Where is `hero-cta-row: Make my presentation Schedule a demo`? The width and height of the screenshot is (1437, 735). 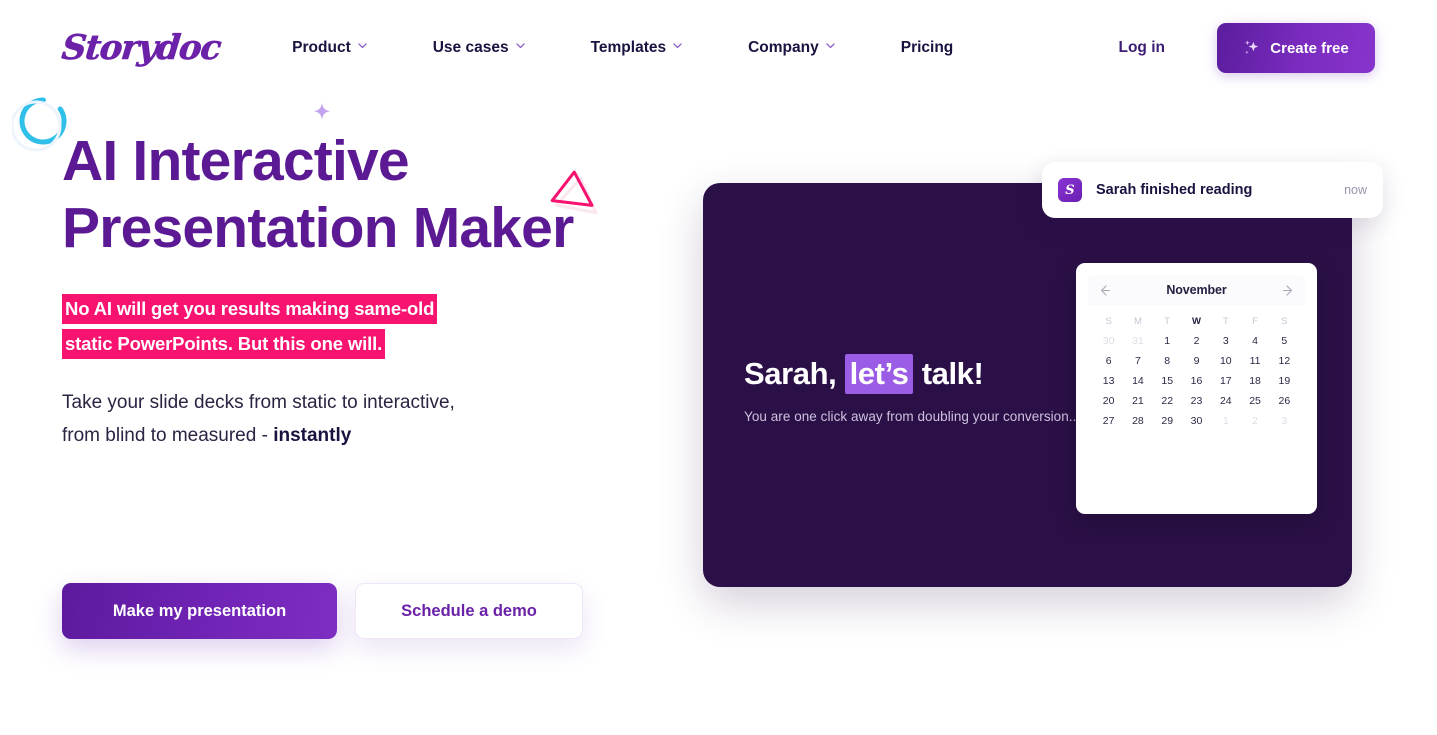 hero-cta-row: Make my presentation Schedule a demo is located at coordinates (322, 611).